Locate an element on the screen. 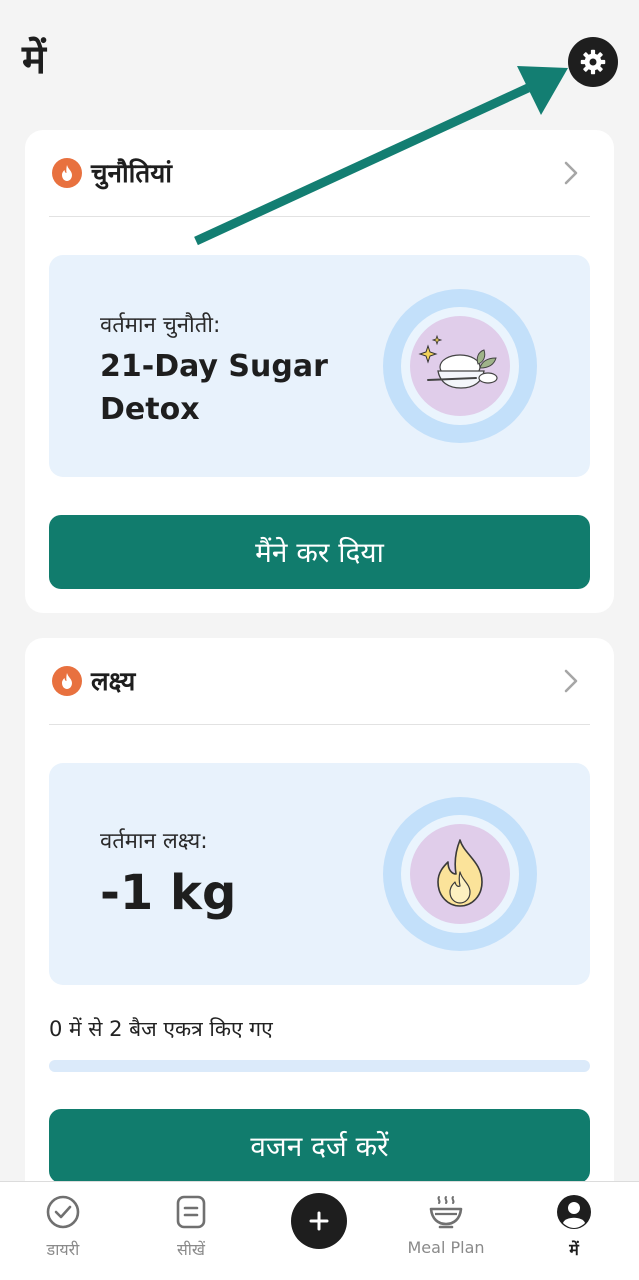  challenge-illustration is located at coordinates (460, 366).